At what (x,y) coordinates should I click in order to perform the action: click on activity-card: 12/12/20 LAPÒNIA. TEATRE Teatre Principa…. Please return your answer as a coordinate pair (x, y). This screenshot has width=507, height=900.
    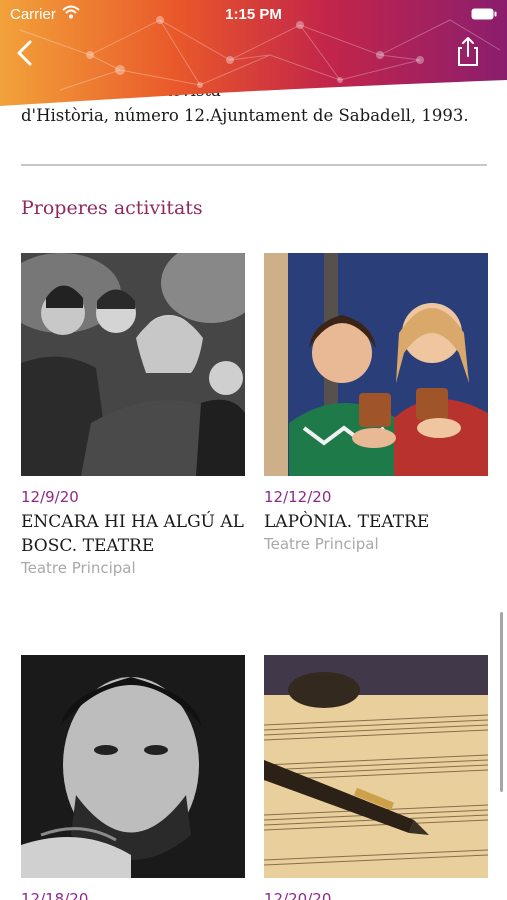
    Looking at the image, I should click on (376, 403).